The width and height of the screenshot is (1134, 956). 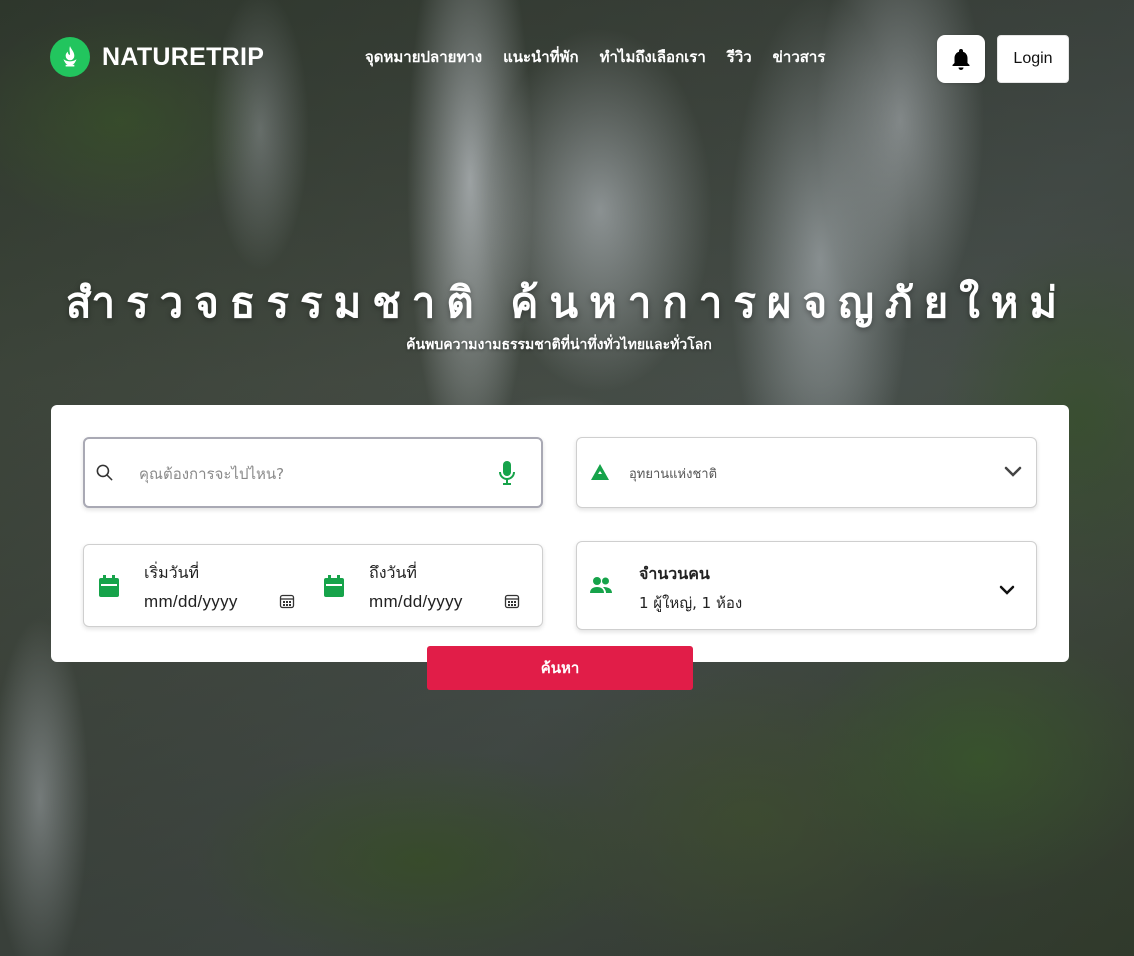 What do you see at coordinates (191, 602) in the screenshot?
I see `start-date-input: mm/dd/yyyy` at bounding box center [191, 602].